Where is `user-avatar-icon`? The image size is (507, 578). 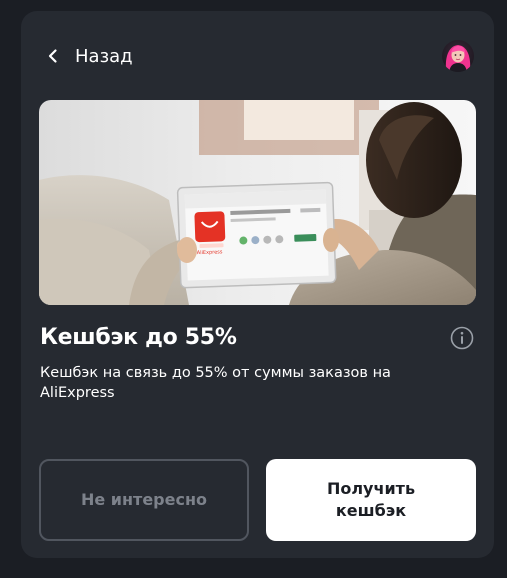
user-avatar-icon is located at coordinates (458, 56).